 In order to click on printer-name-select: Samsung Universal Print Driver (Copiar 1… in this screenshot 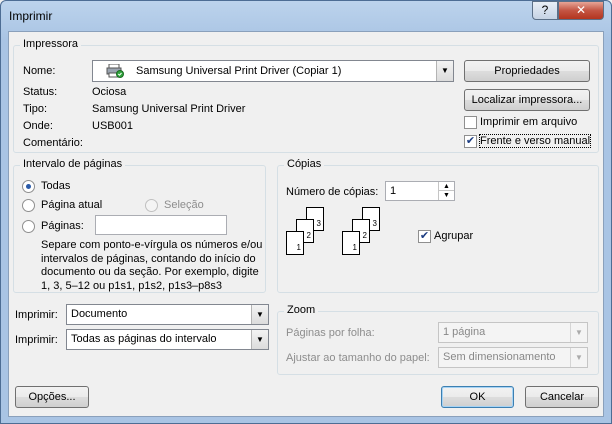, I will do `click(273, 71)`.